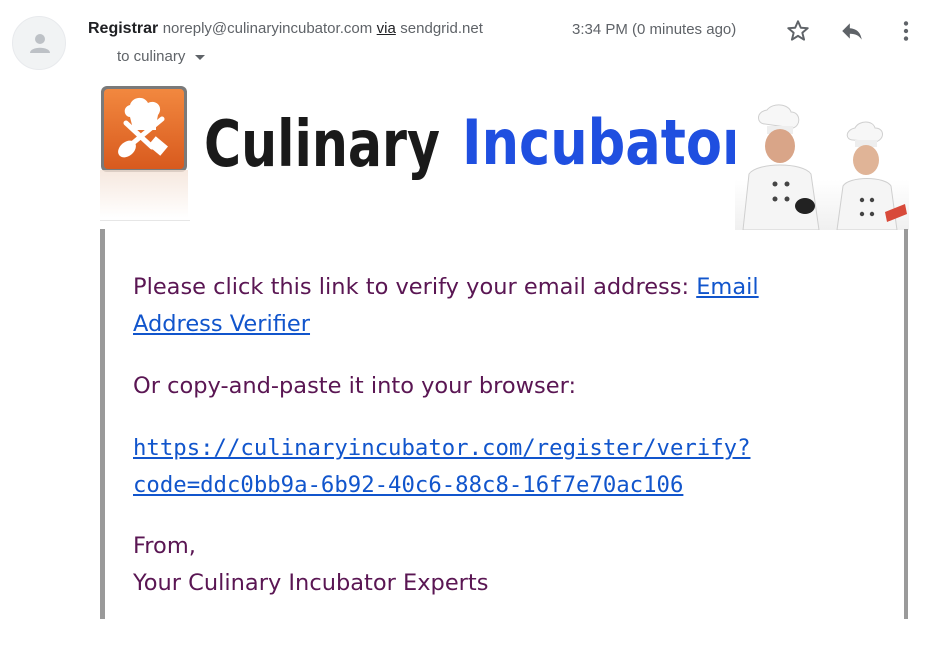  What do you see at coordinates (386, 28) in the screenshot?
I see `via-link: via` at bounding box center [386, 28].